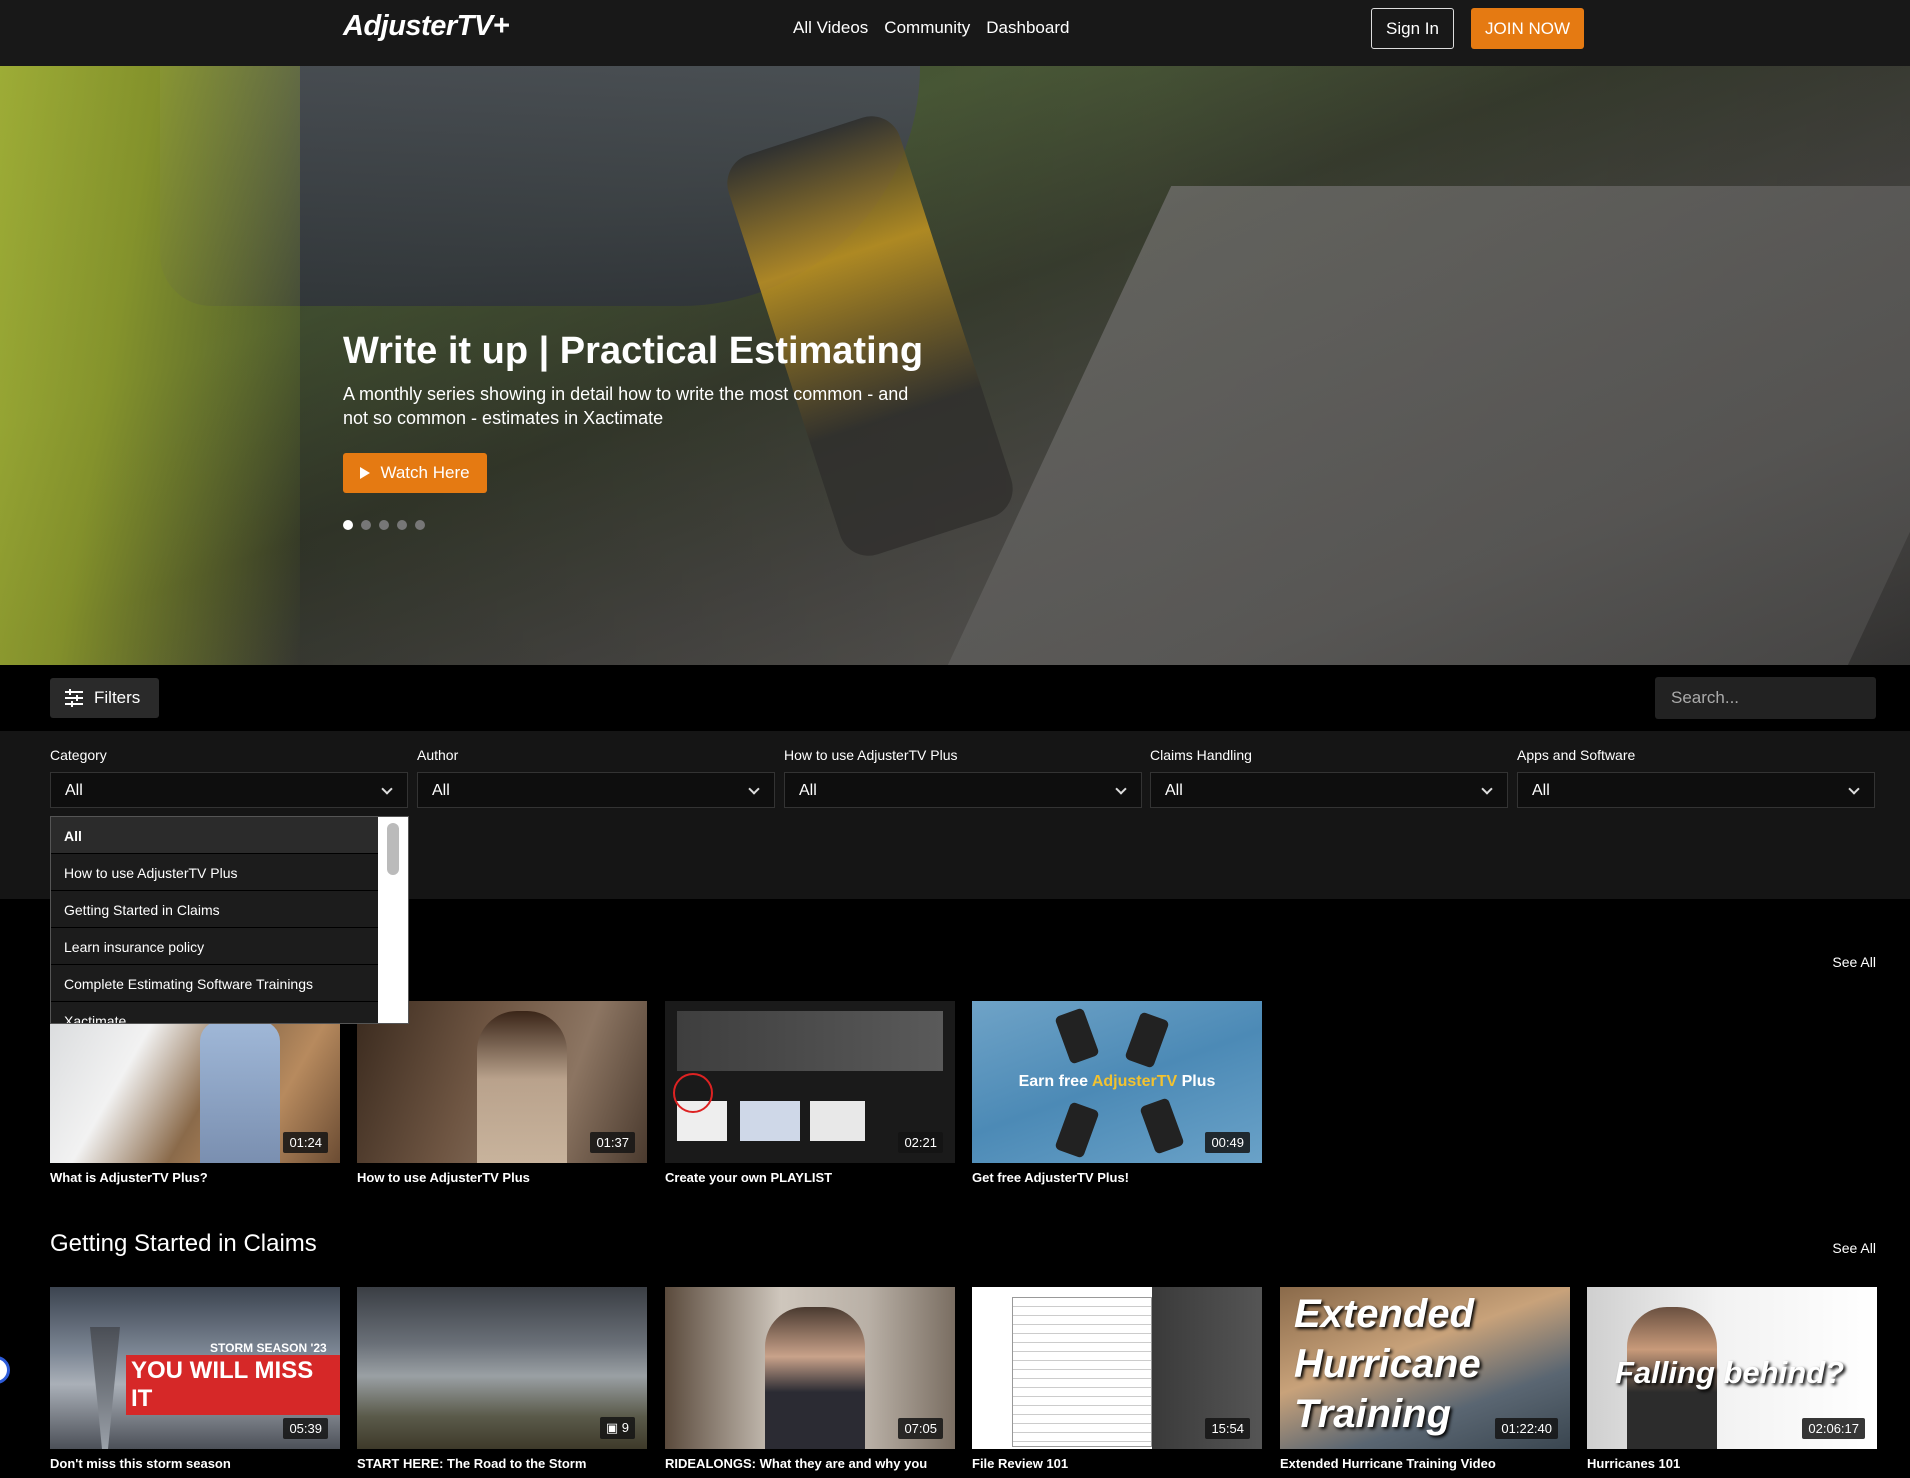 The width and height of the screenshot is (1910, 1478). Describe the element at coordinates (625, 1427) in the screenshot. I see `playlist-count: 9` at that location.